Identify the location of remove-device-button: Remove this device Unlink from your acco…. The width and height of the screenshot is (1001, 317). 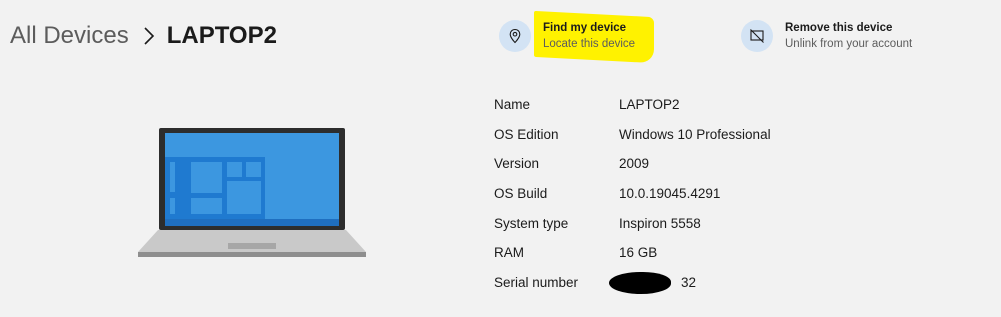
(826, 36).